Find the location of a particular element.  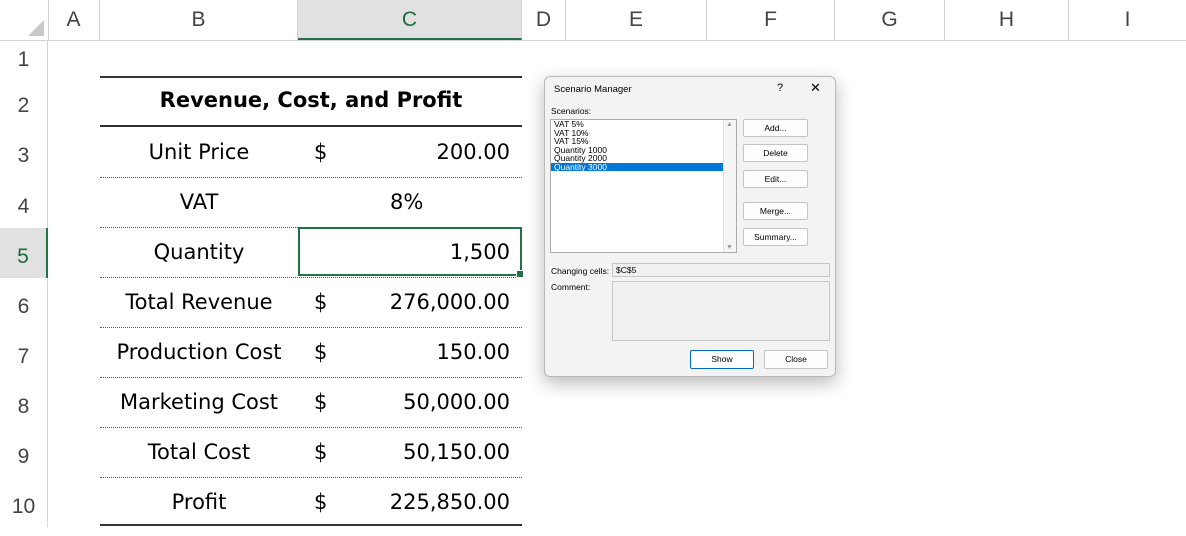

select-all-triangle-icon is located at coordinates (36, 28).